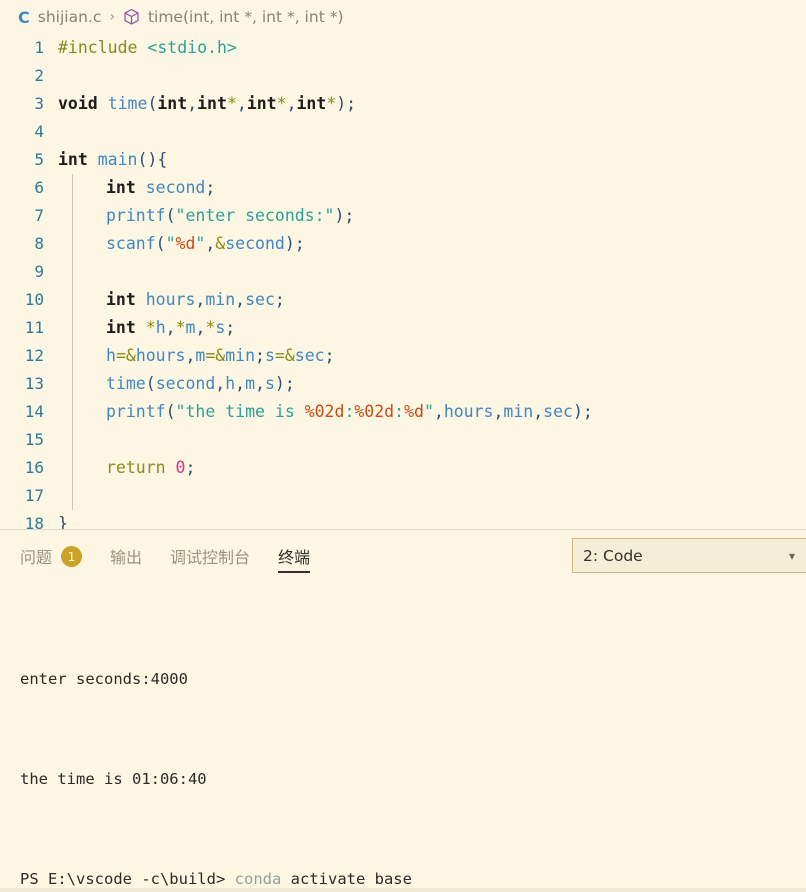  Describe the element at coordinates (34, 299) in the screenshot. I see `line-number: 10` at that location.